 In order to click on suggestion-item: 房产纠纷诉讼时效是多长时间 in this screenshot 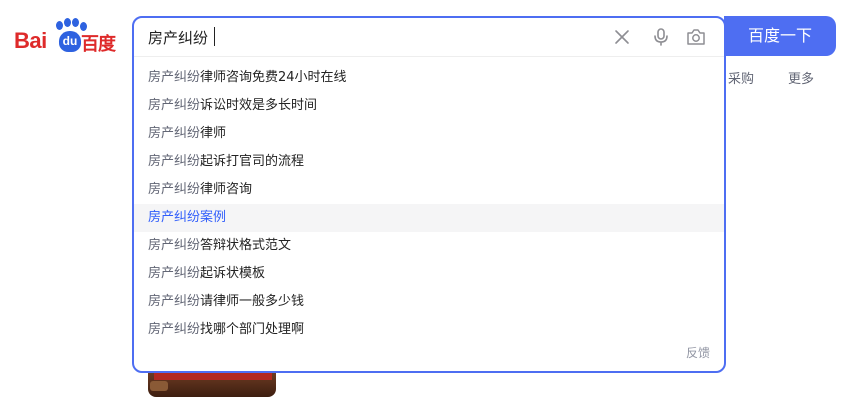, I will do `click(429, 106)`.